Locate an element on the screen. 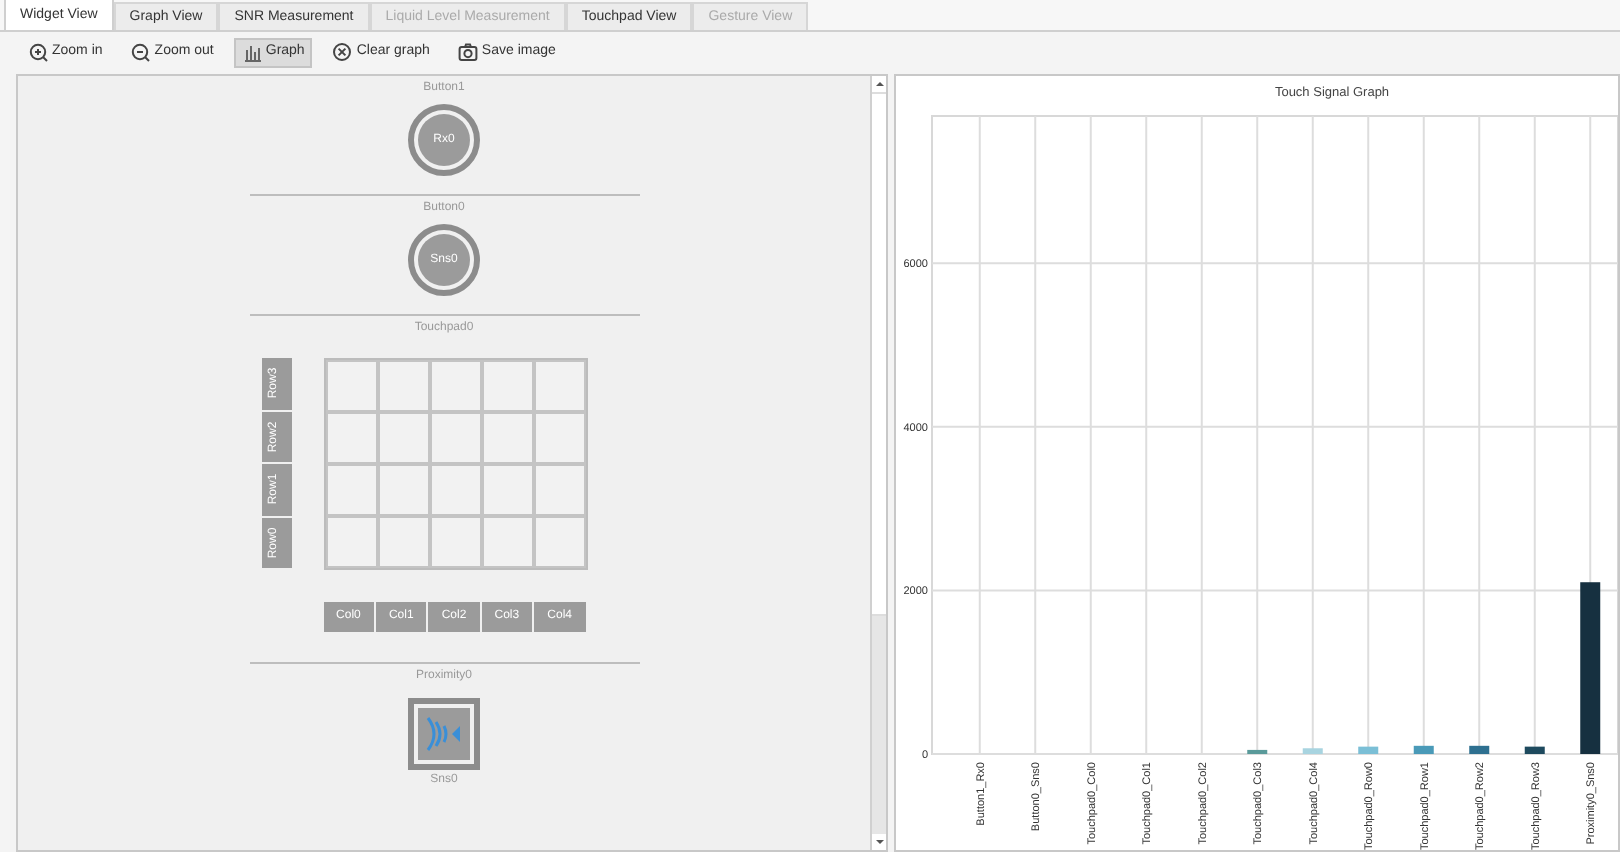 The height and width of the screenshot is (852, 1620). scroll-down-icon is located at coordinates (879, 842).